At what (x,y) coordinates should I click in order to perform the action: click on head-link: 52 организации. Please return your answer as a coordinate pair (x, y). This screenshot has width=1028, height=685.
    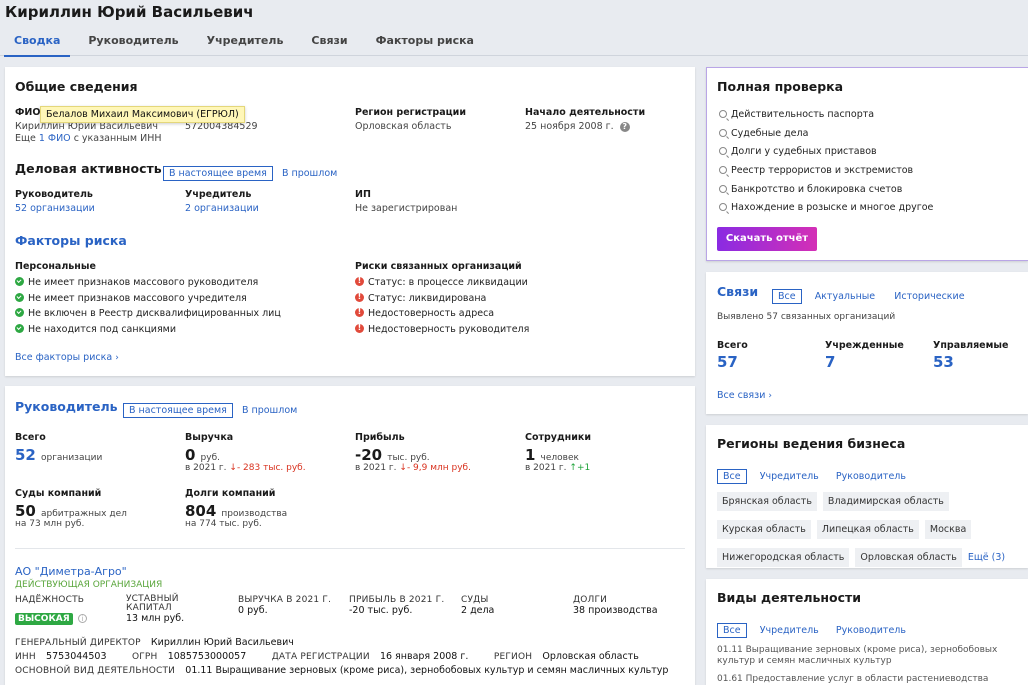
    Looking at the image, I should click on (55, 208).